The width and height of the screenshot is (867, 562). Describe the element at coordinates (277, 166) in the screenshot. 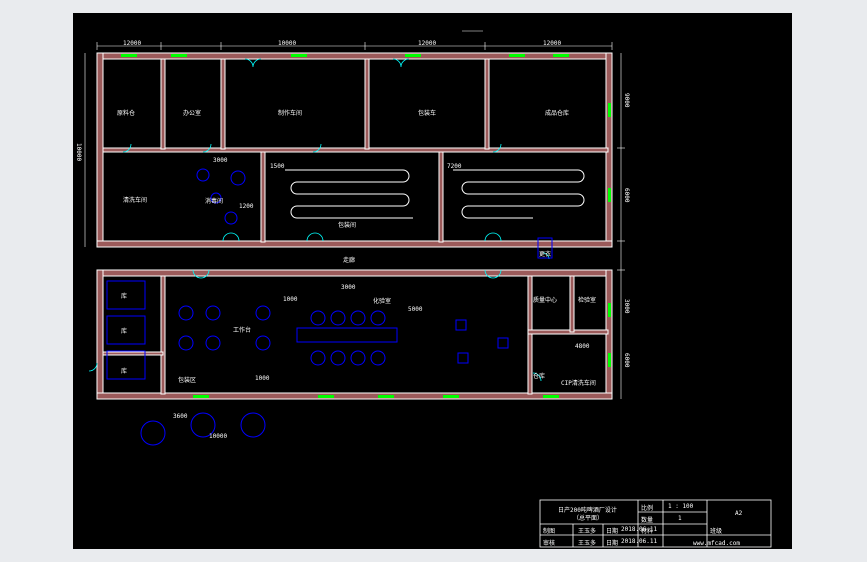

I see `annotation: 1500` at that location.